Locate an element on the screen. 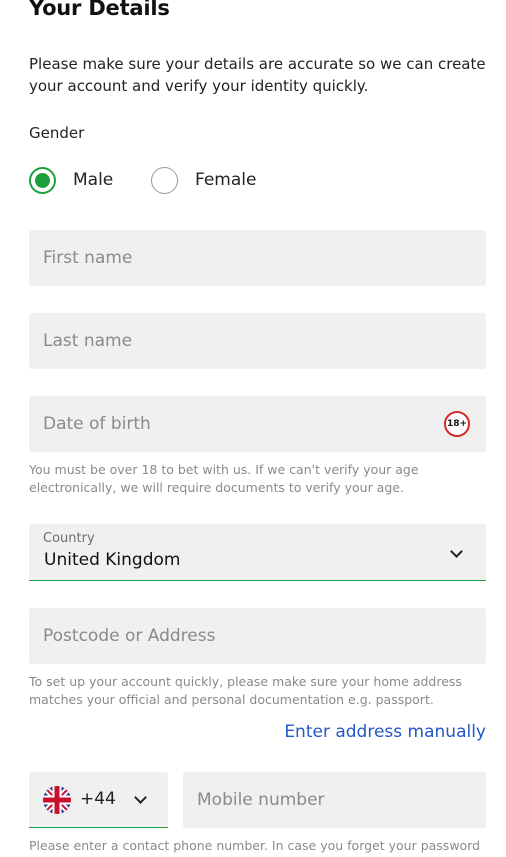 Image resolution: width=506 pixels, height=857 pixels. age-18-plus-icon: 18+ is located at coordinates (457, 424).